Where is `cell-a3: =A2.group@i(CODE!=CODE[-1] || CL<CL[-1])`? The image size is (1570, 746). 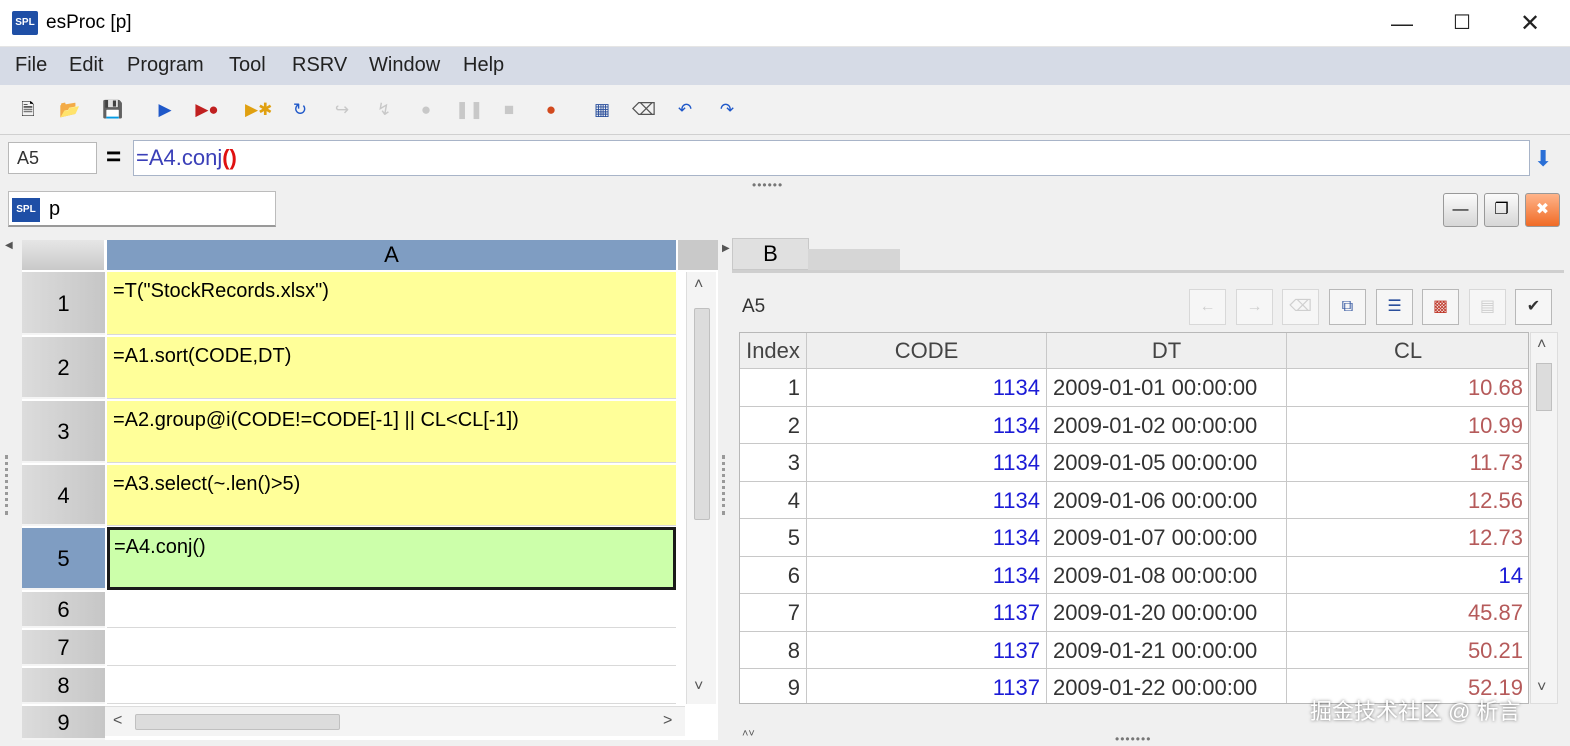
cell-a3: =A2.group@i(CODE!=CODE[-1] || CL<CL[-1]) is located at coordinates (391, 432).